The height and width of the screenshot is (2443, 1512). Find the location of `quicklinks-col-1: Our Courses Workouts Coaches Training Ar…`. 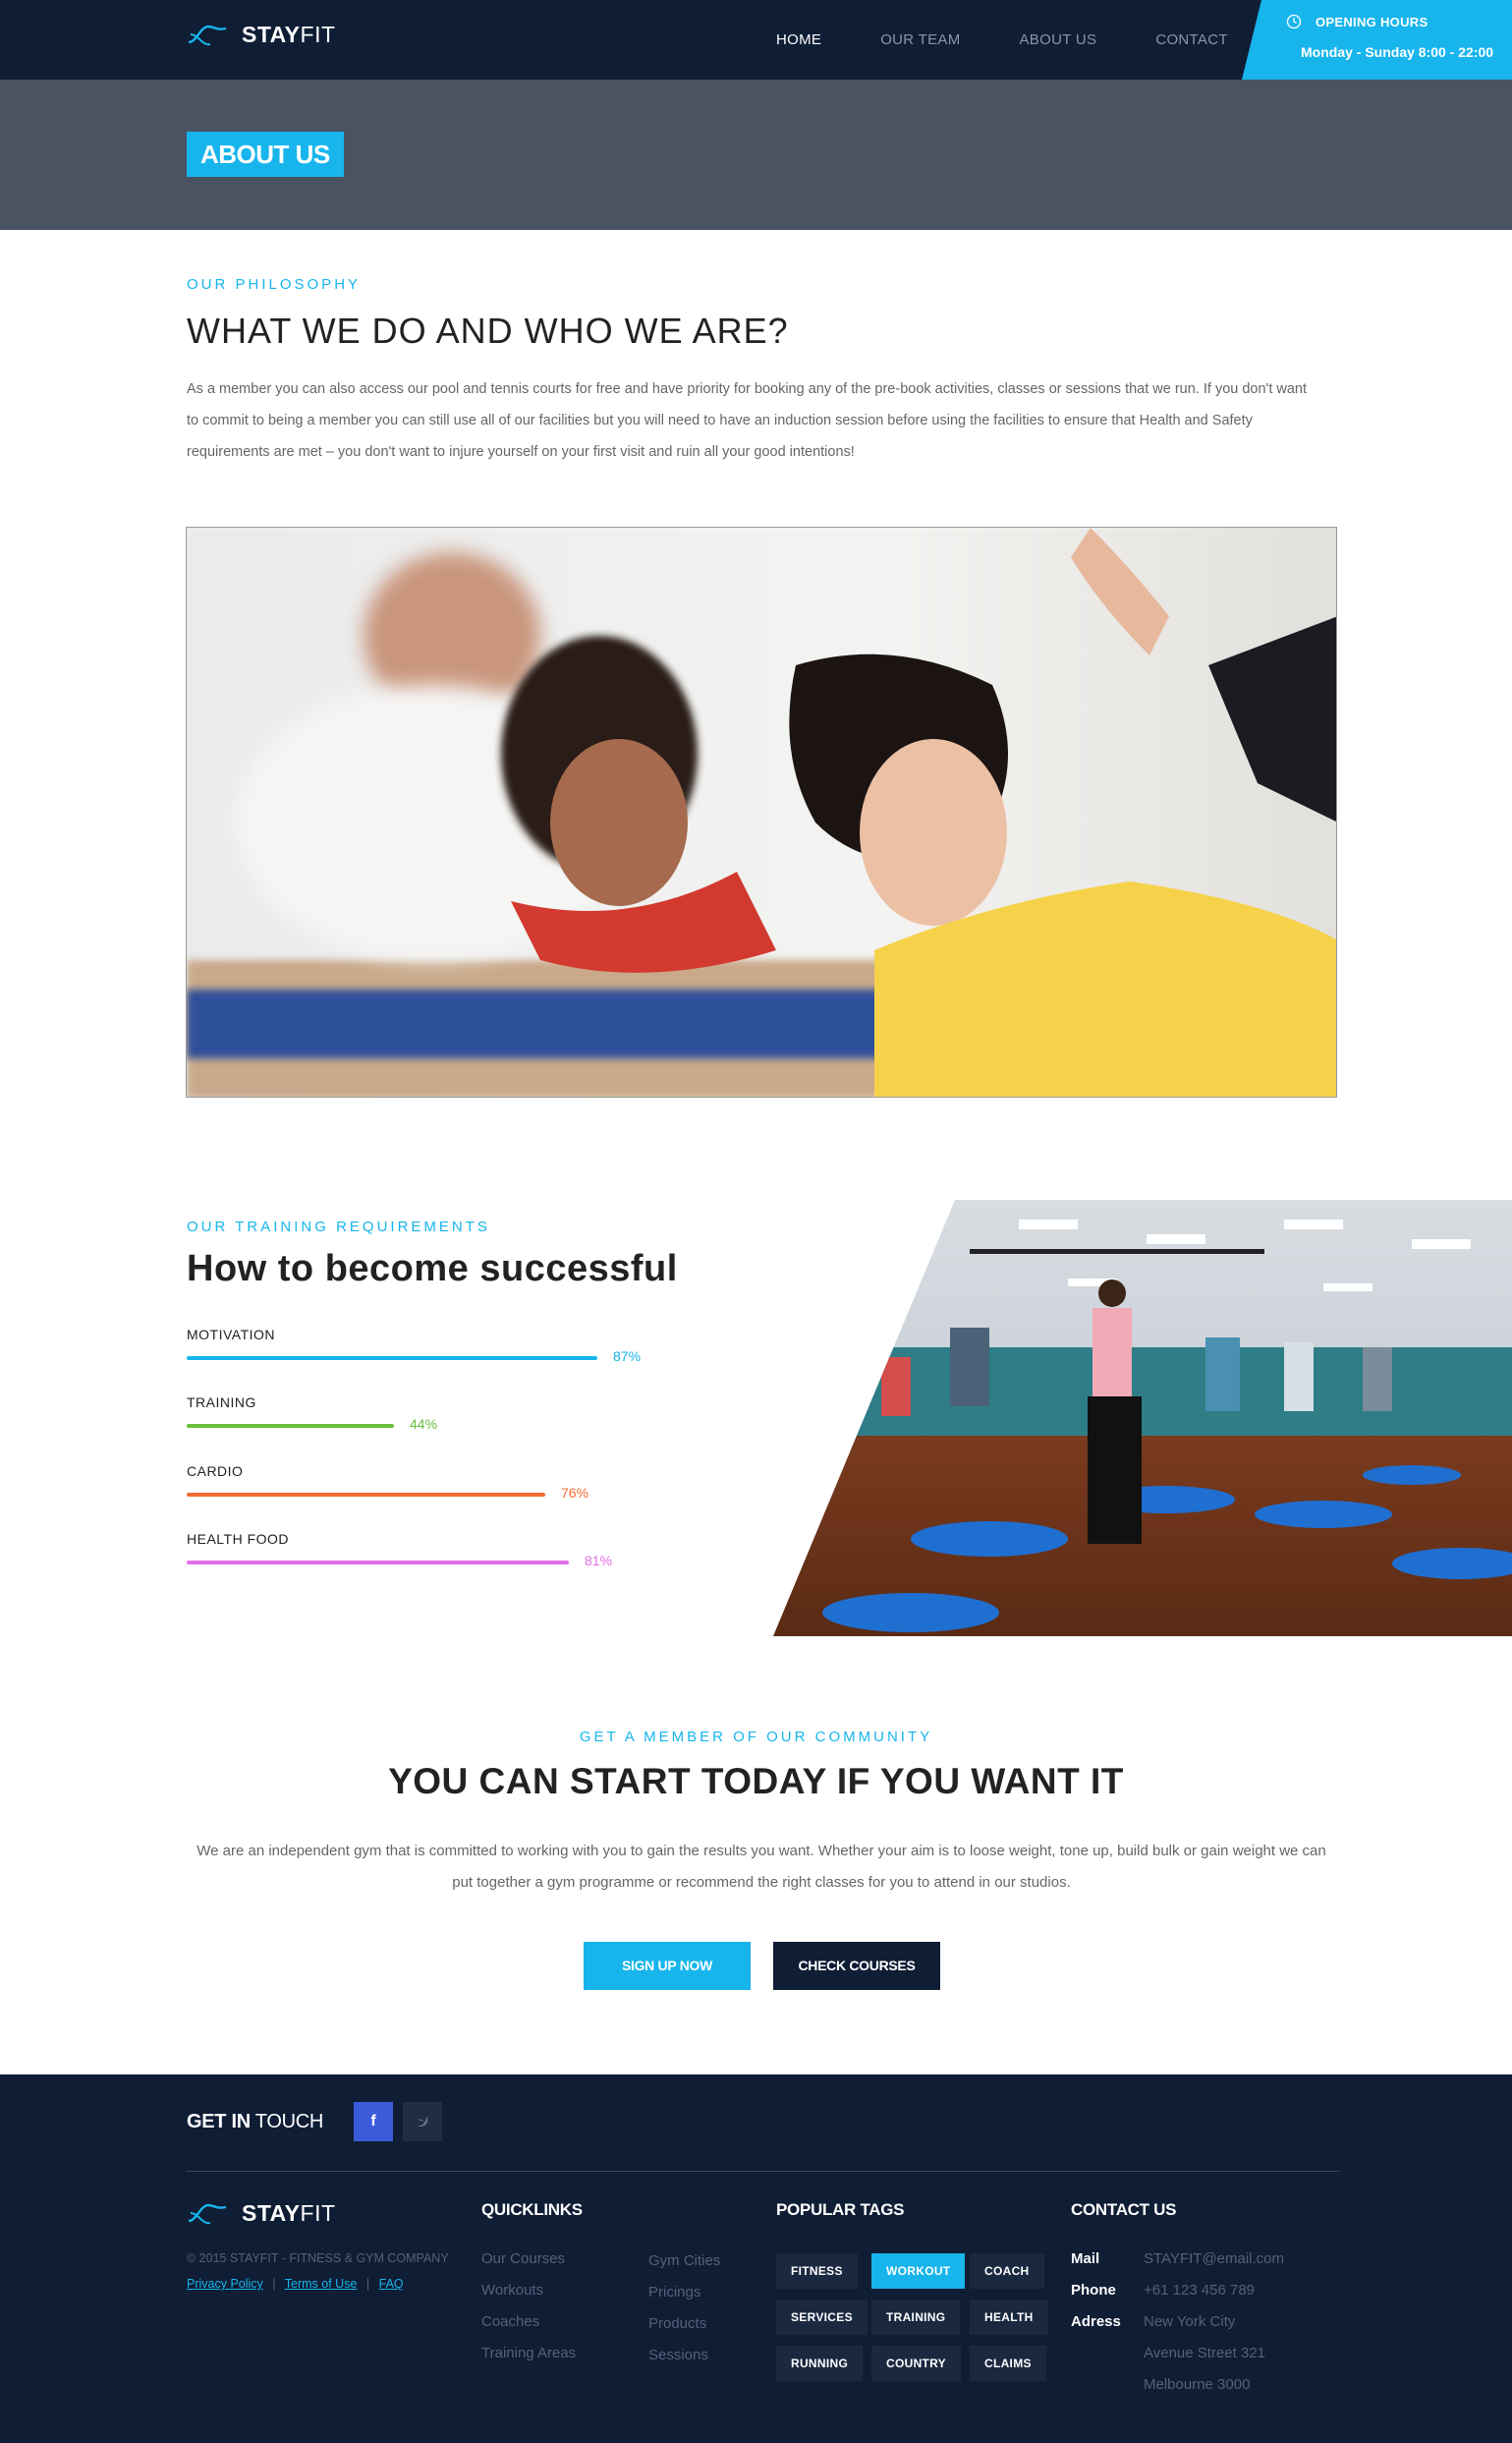

quicklinks-col-1: Our Courses Workouts Coaches Training Ar… is located at coordinates (528, 2306).